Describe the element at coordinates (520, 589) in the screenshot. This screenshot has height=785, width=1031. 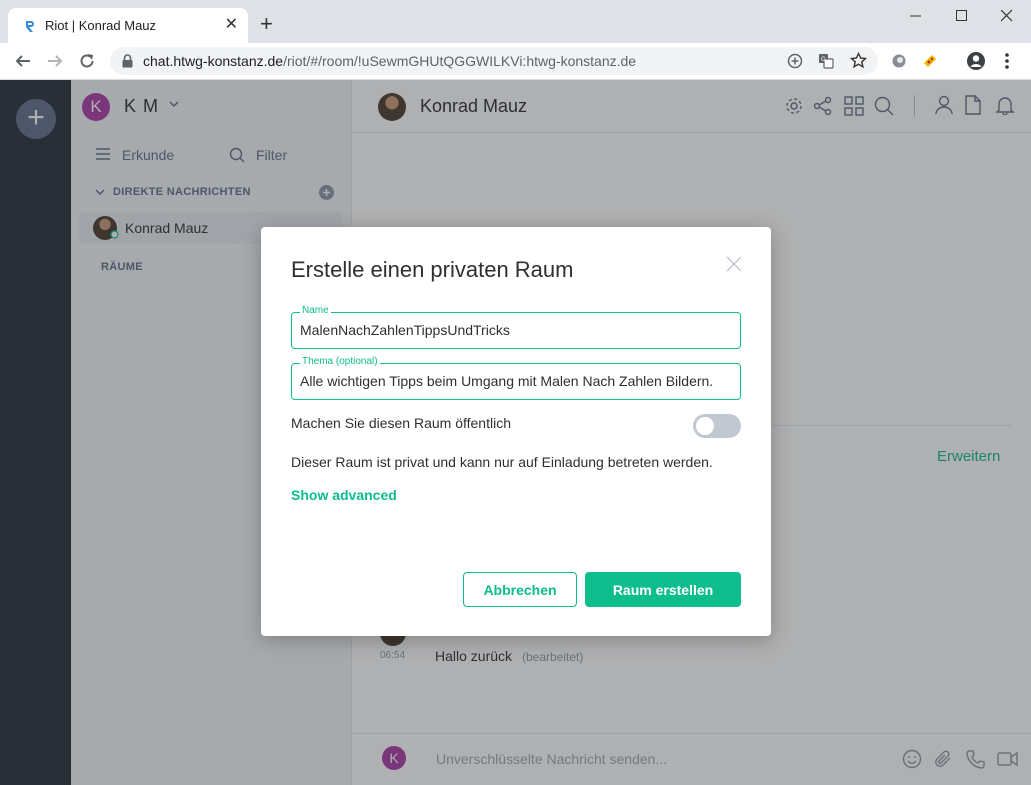
I see `cancel-button: Abbrechen` at that location.